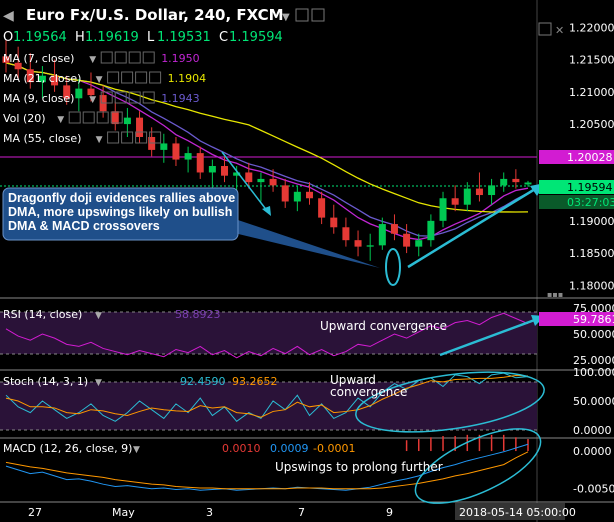 The width and height of the screenshot is (614, 522). Describe the element at coordinates (286, 17) in the screenshot. I see `symbol-dropdown-icon: ▼` at that location.